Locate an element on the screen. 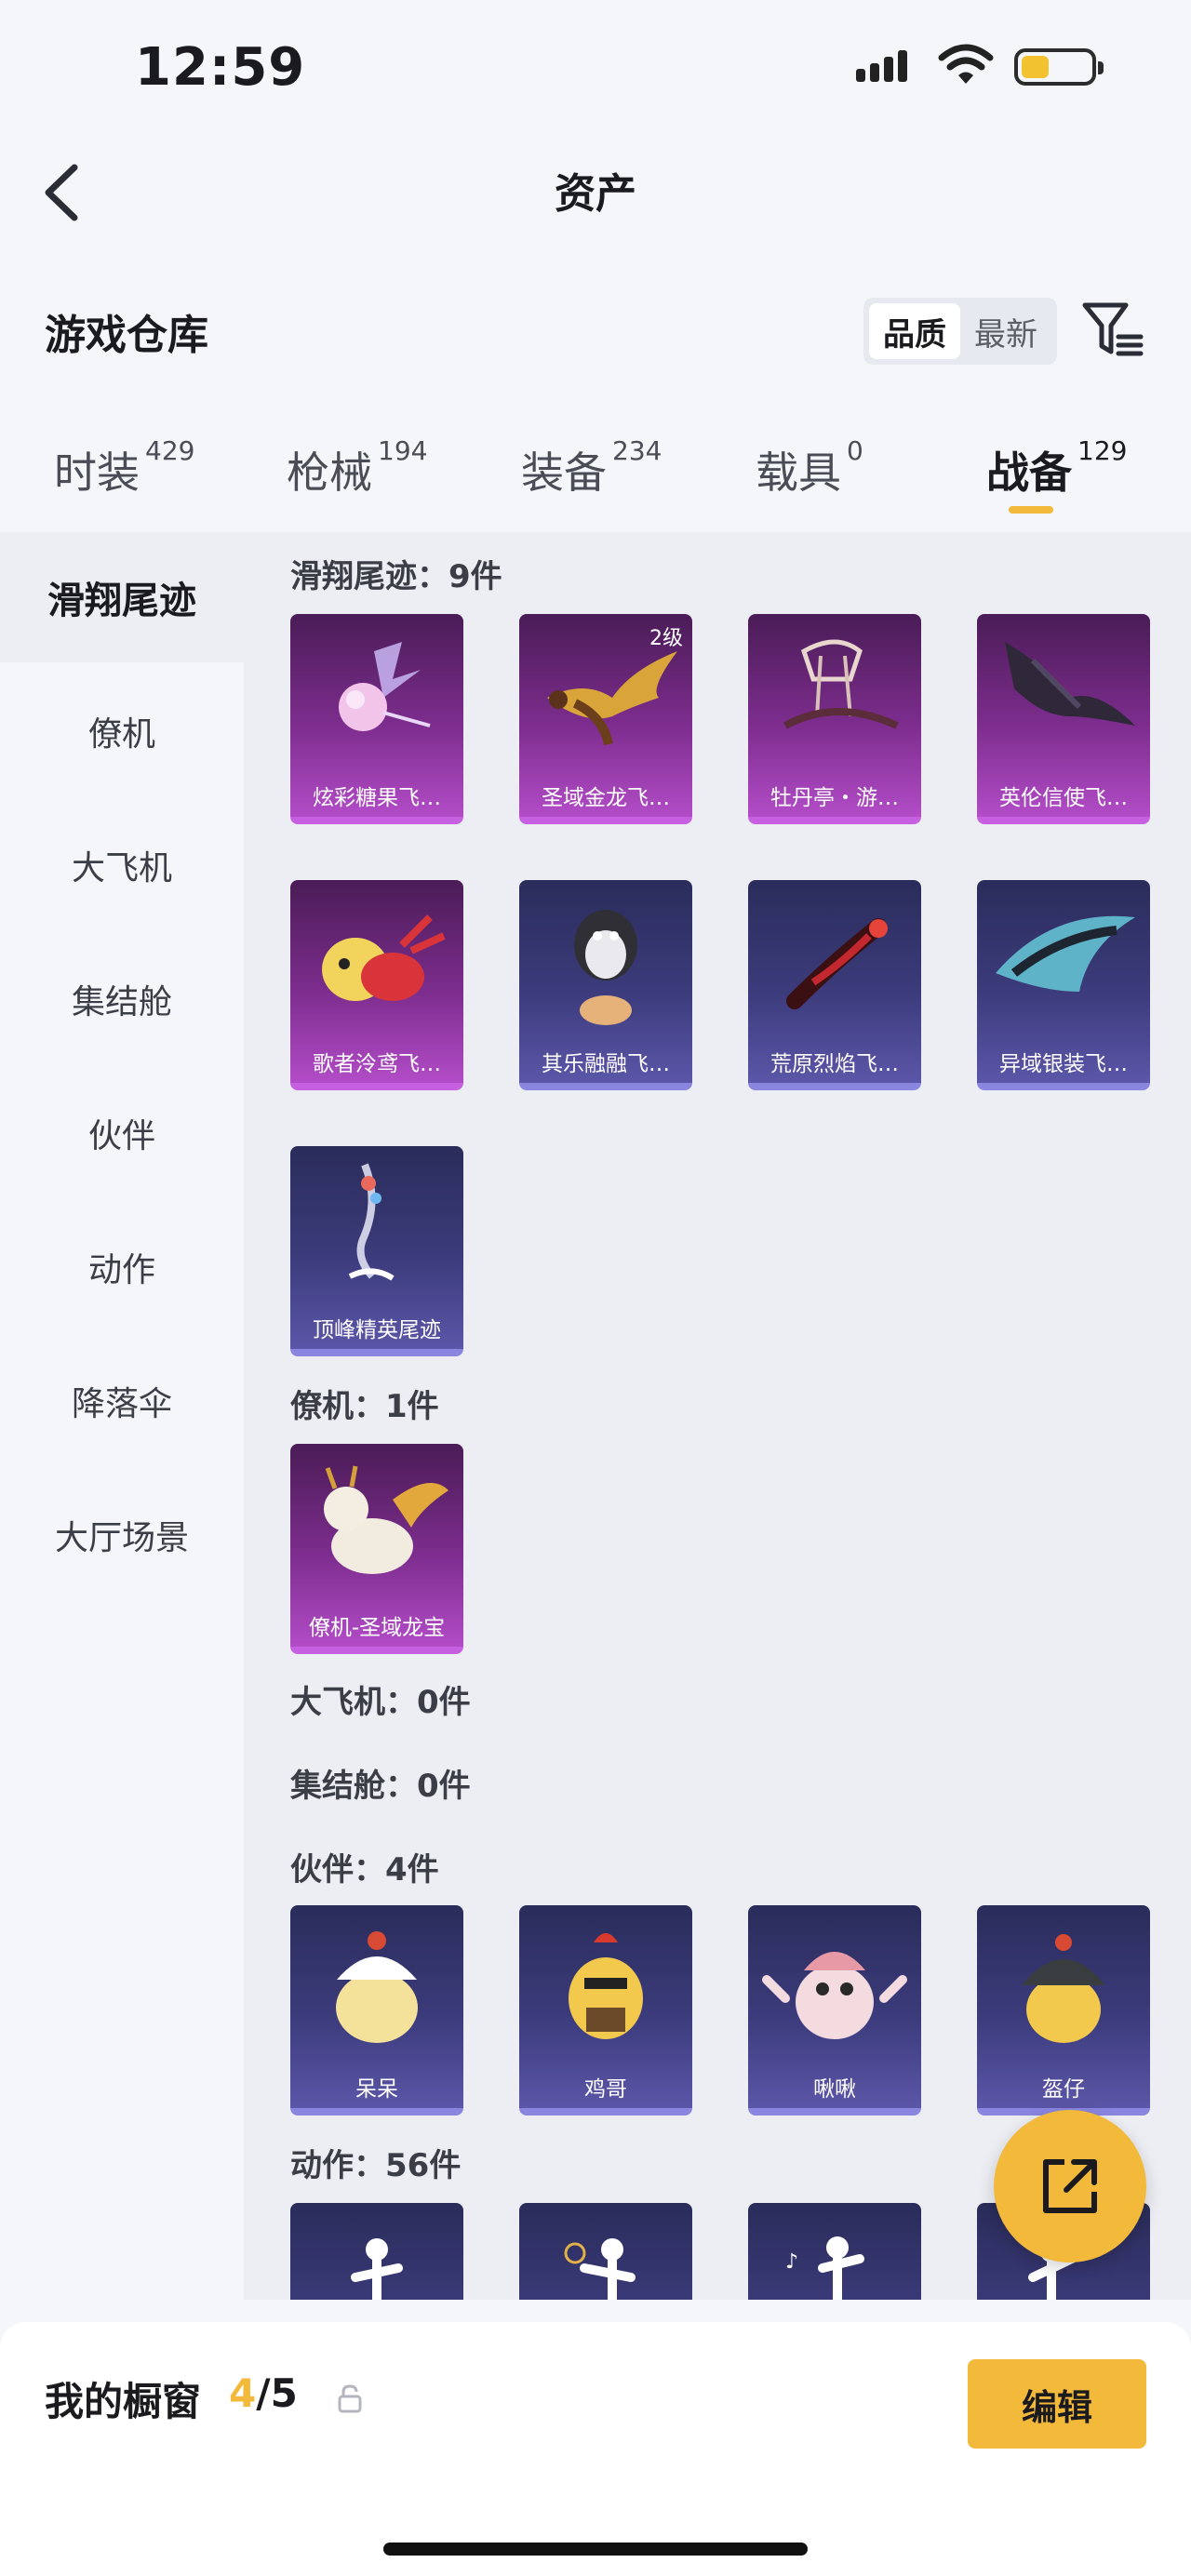  item-level-badge: 2级 is located at coordinates (666, 638).